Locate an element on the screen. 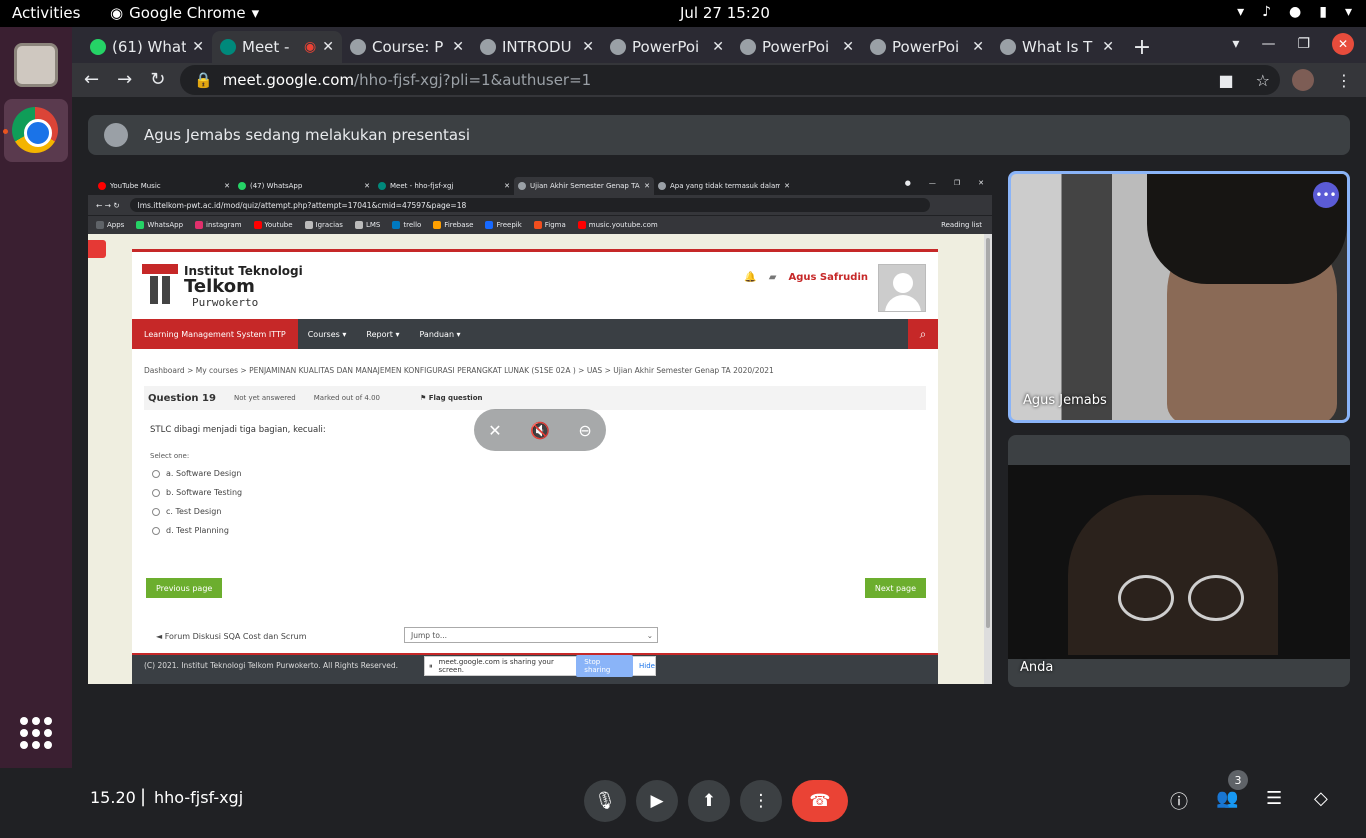 The width and height of the screenshot is (1366, 838). participant-name: Agus Jemabs is located at coordinates (1065, 400).